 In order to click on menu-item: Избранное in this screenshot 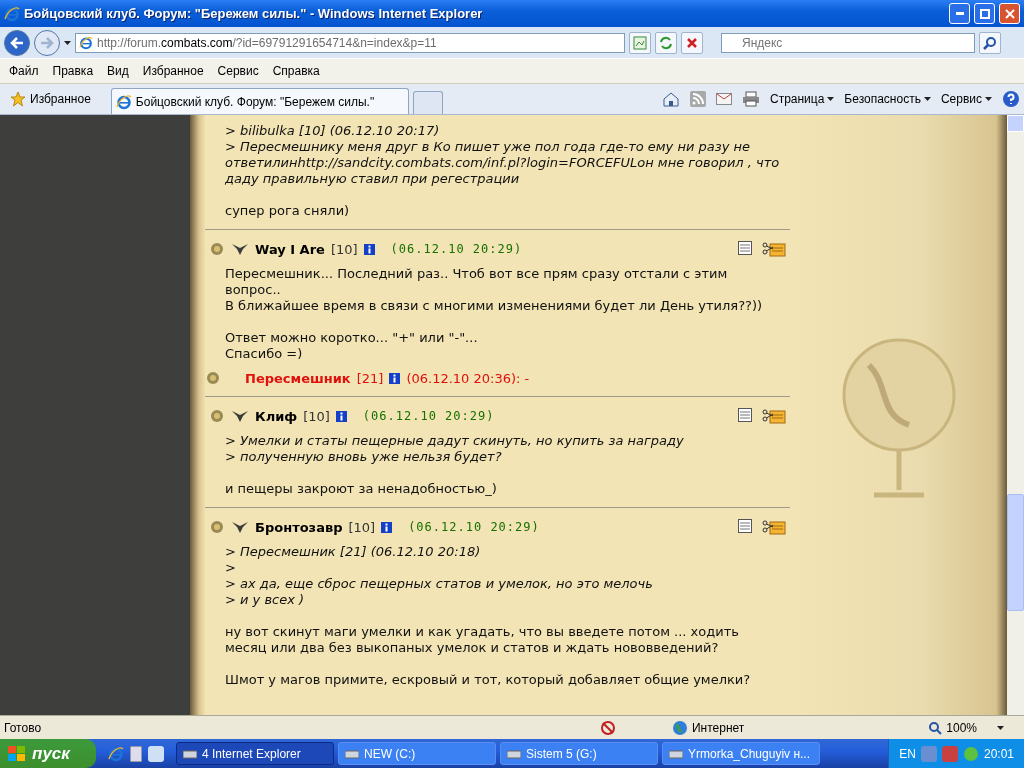, I will do `click(173, 71)`.